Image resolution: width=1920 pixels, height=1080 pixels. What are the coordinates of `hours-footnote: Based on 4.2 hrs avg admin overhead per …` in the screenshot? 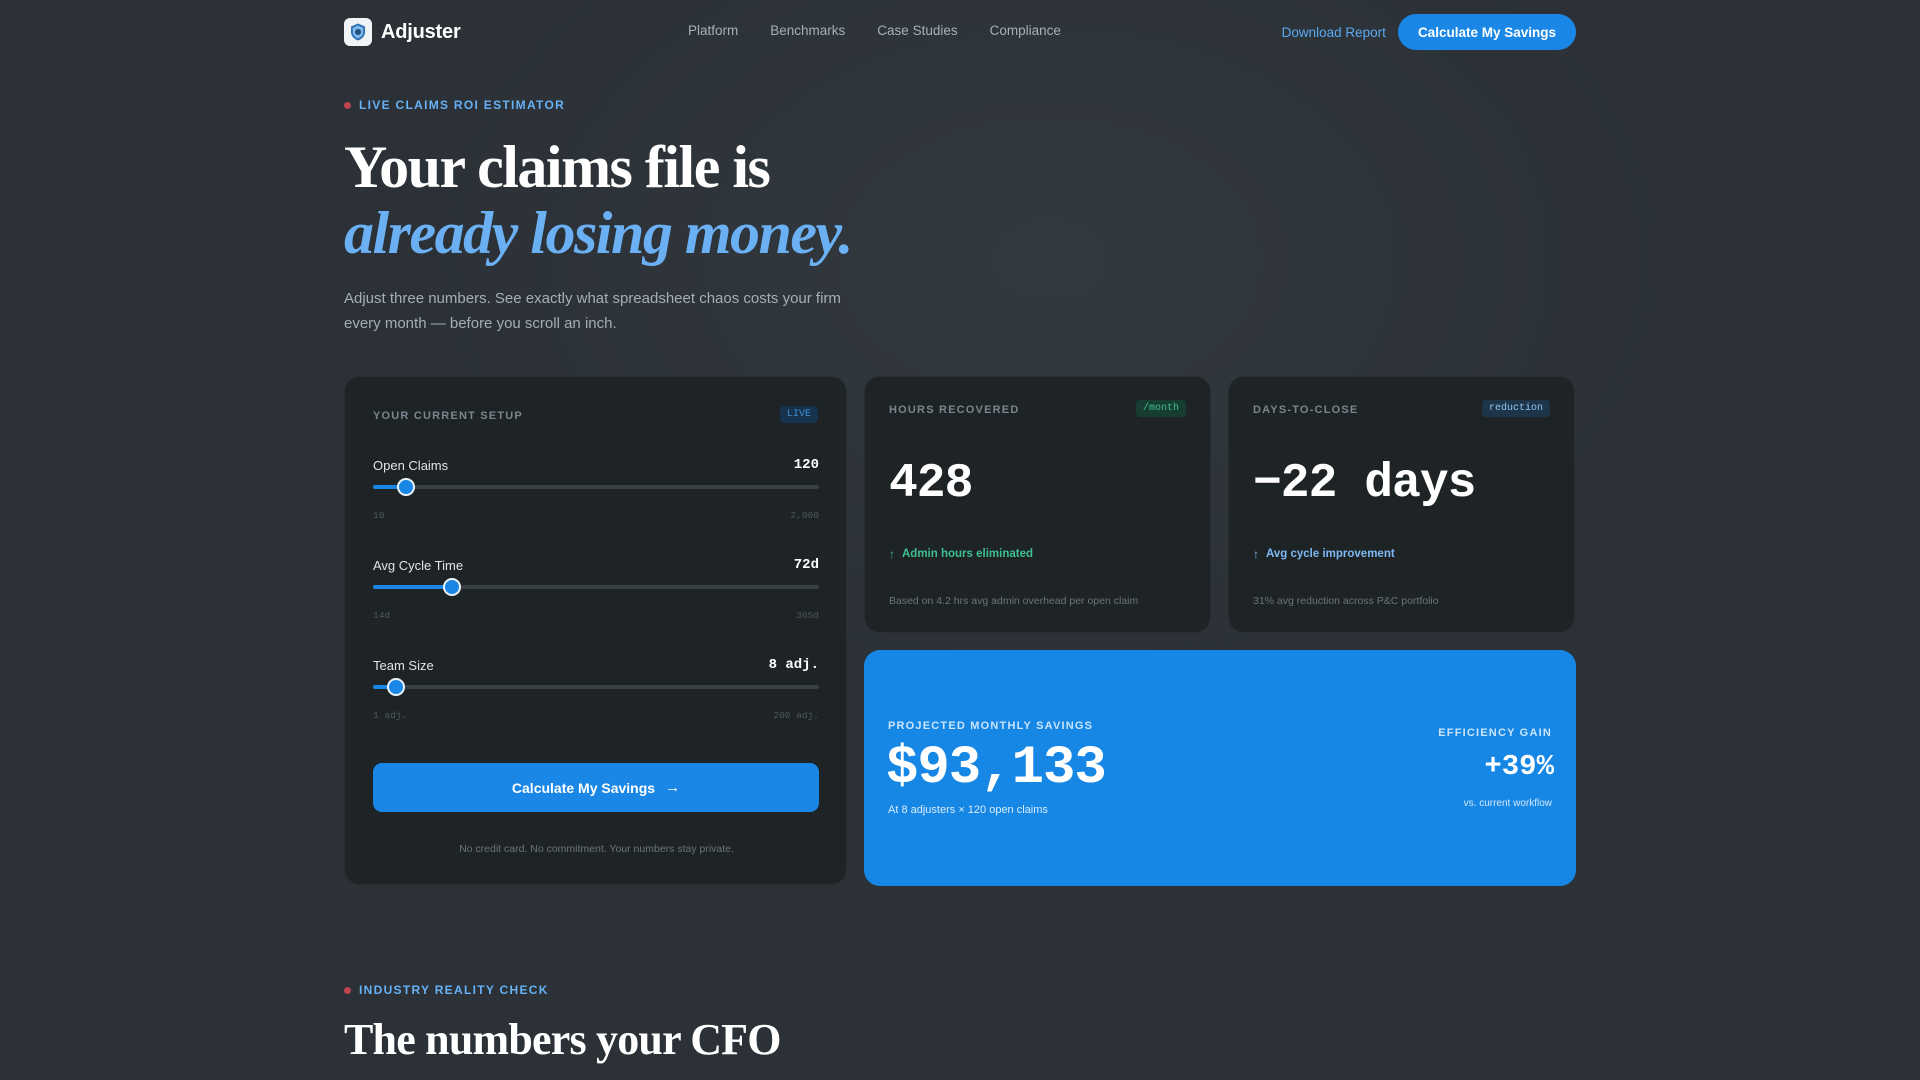 It's located at (1014, 601).